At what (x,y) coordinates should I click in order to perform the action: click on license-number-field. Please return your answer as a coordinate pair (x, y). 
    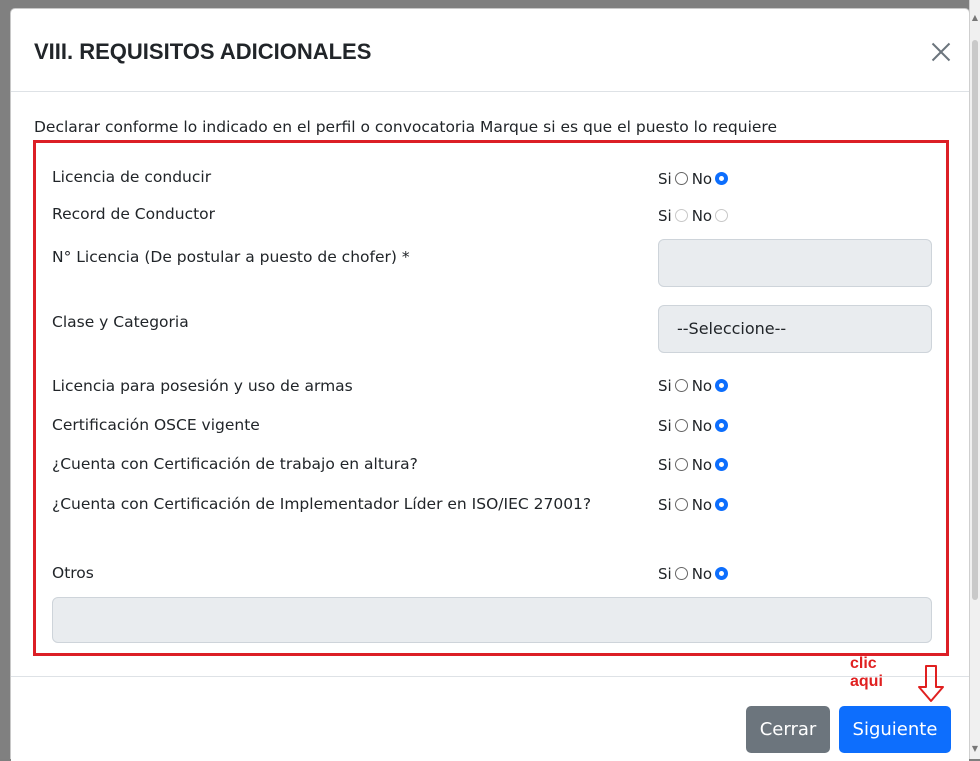
    Looking at the image, I should click on (795, 263).